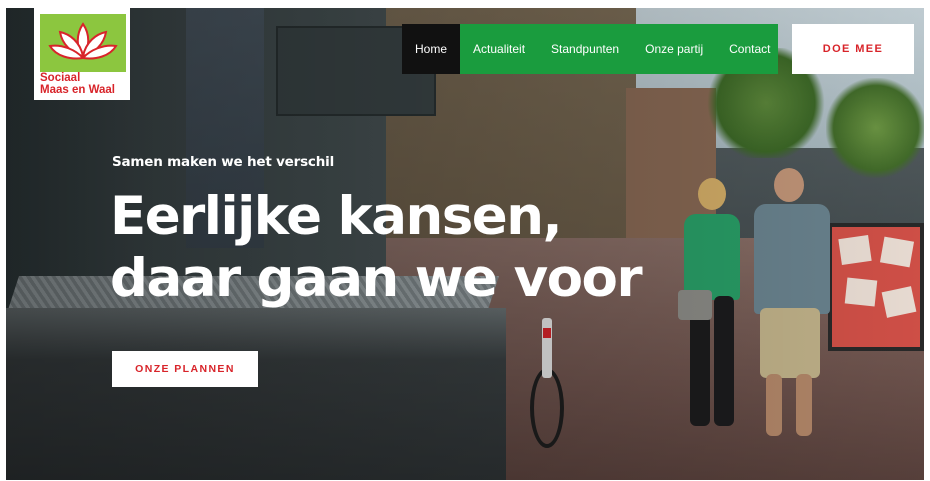 Image resolution: width=930 pixels, height=481 pixels. What do you see at coordinates (376, 278) in the screenshot?
I see `hero-headline-line-2: daar gaan we voor` at bounding box center [376, 278].